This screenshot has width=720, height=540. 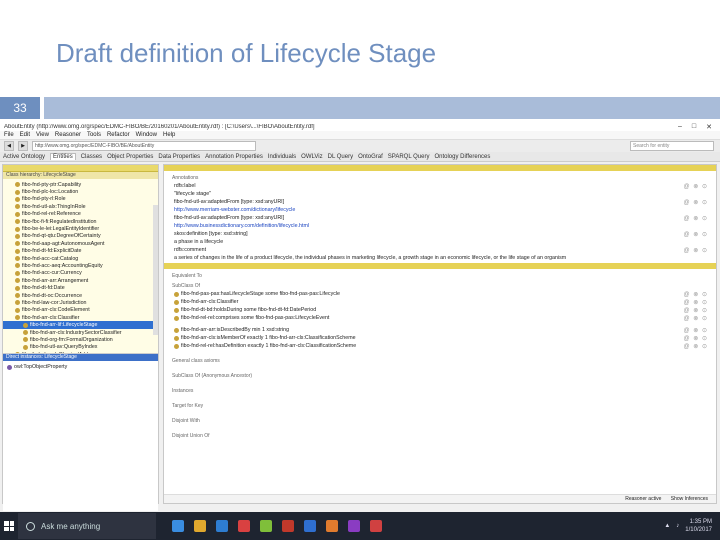 What do you see at coordinates (440, 233) in the screenshot?
I see `annotation-row: skos:definition [type: xsd:string] @ ⊗ ⊙` at bounding box center [440, 233].